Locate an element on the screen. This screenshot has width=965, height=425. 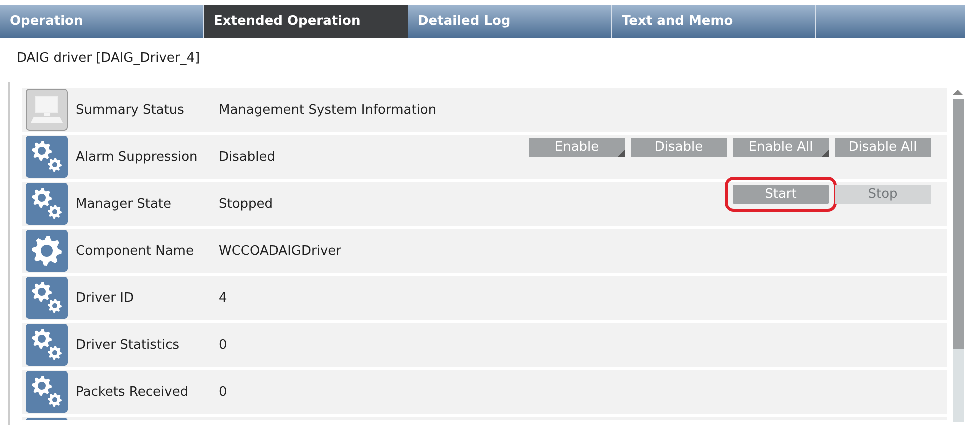
property-label: Manager State is located at coordinates (124, 204).